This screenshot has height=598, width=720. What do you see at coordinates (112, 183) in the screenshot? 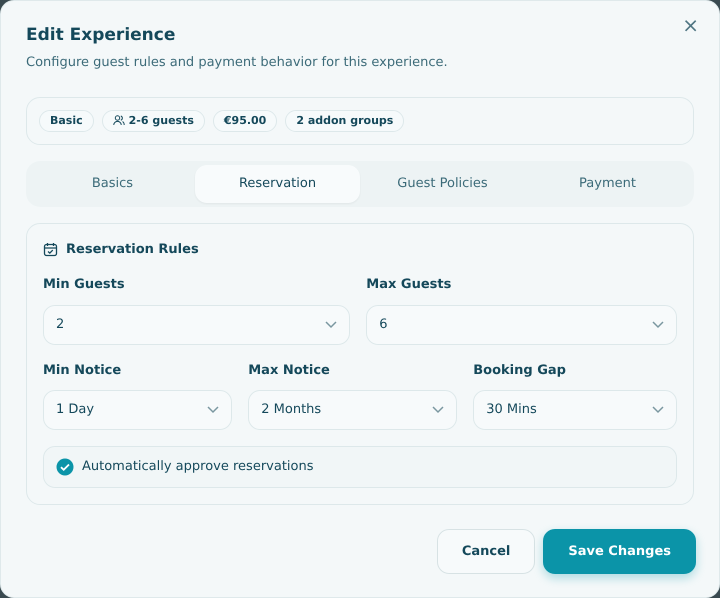
I see `tab: Basics` at bounding box center [112, 183].